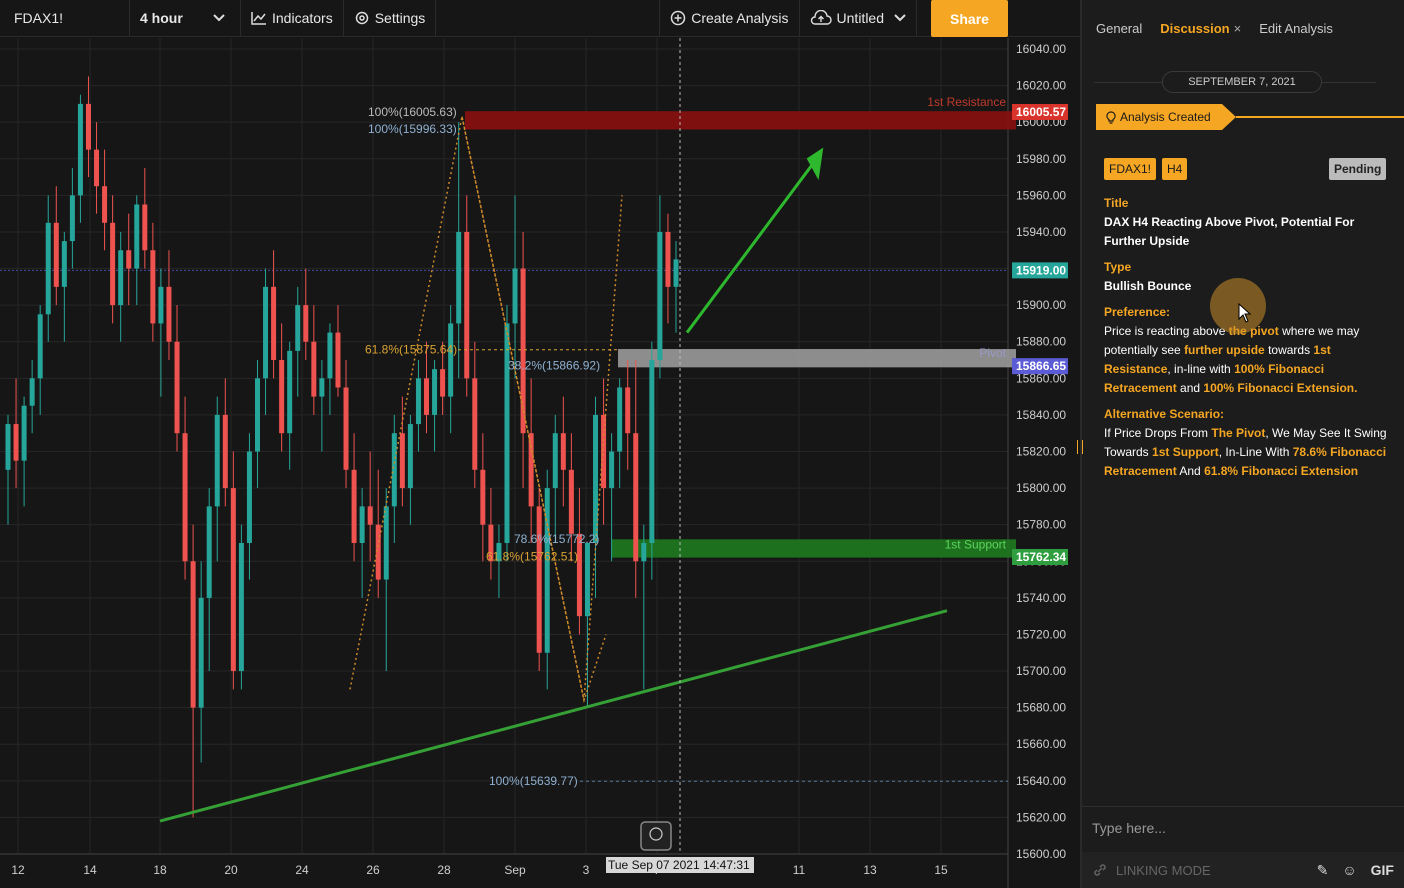 The width and height of the screenshot is (1404, 888). Describe the element at coordinates (161, 18) in the screenshot. I see `interval-label: 4 hour` at that location.